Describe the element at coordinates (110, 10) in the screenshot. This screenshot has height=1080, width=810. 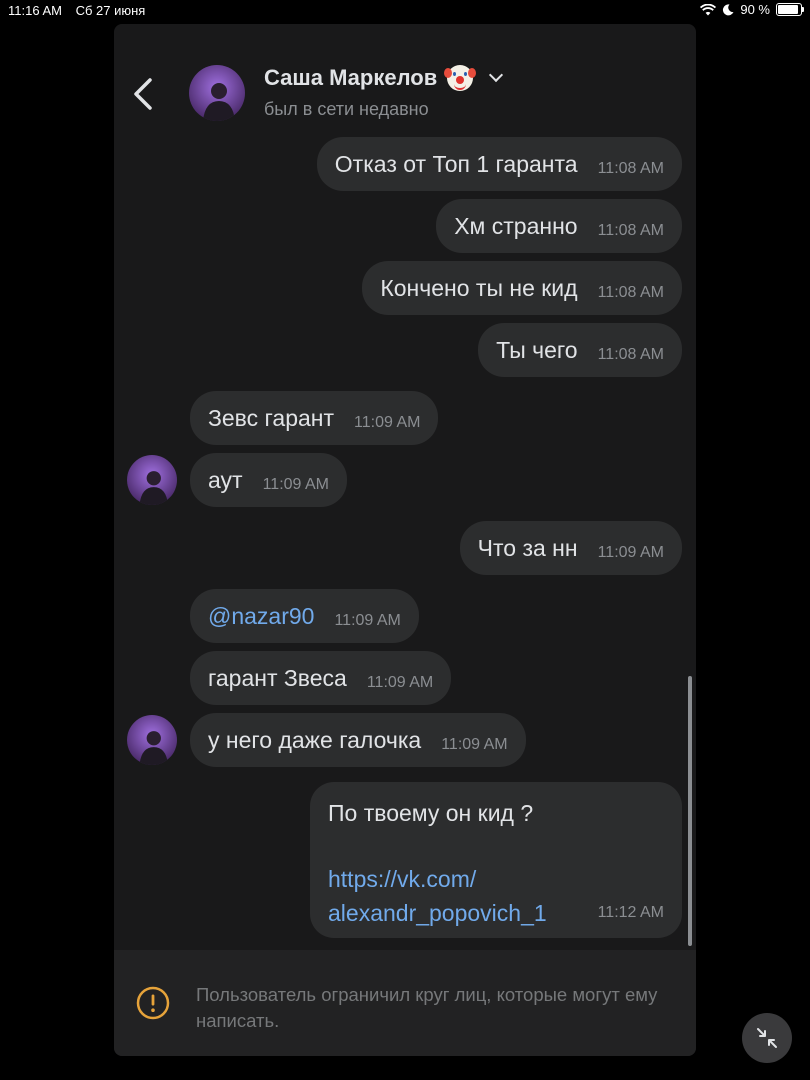
I see `status-date: Сб 27 июня` at that location.